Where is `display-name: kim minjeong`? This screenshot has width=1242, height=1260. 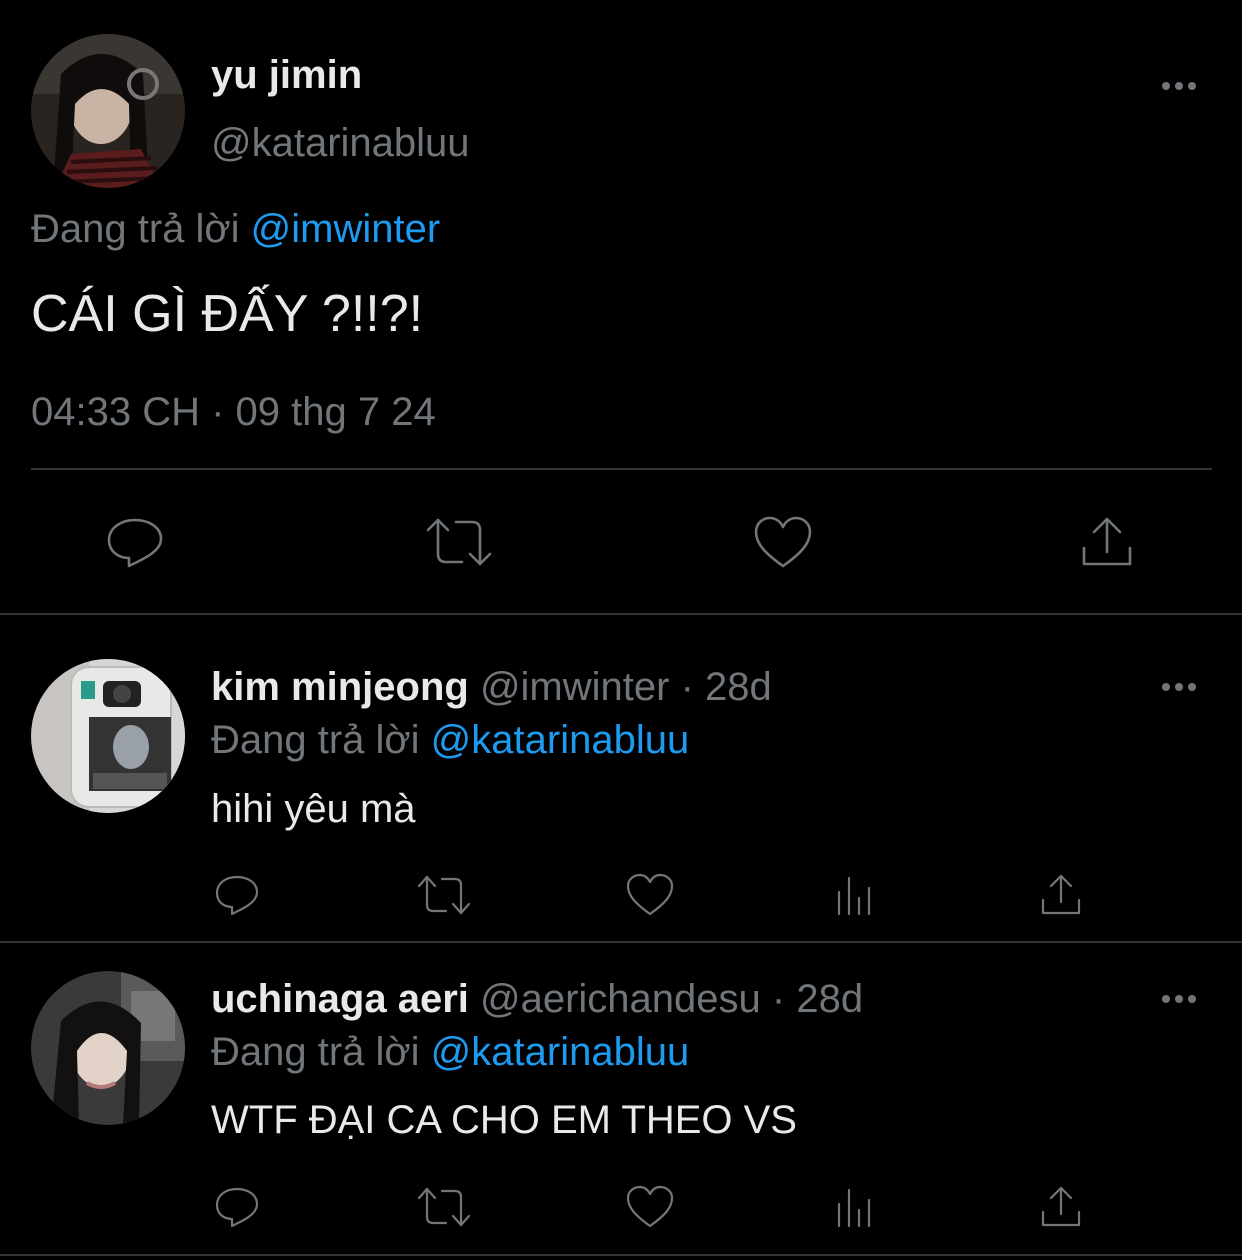 display-name: kim minjeong is located at coordinates (340, 687).